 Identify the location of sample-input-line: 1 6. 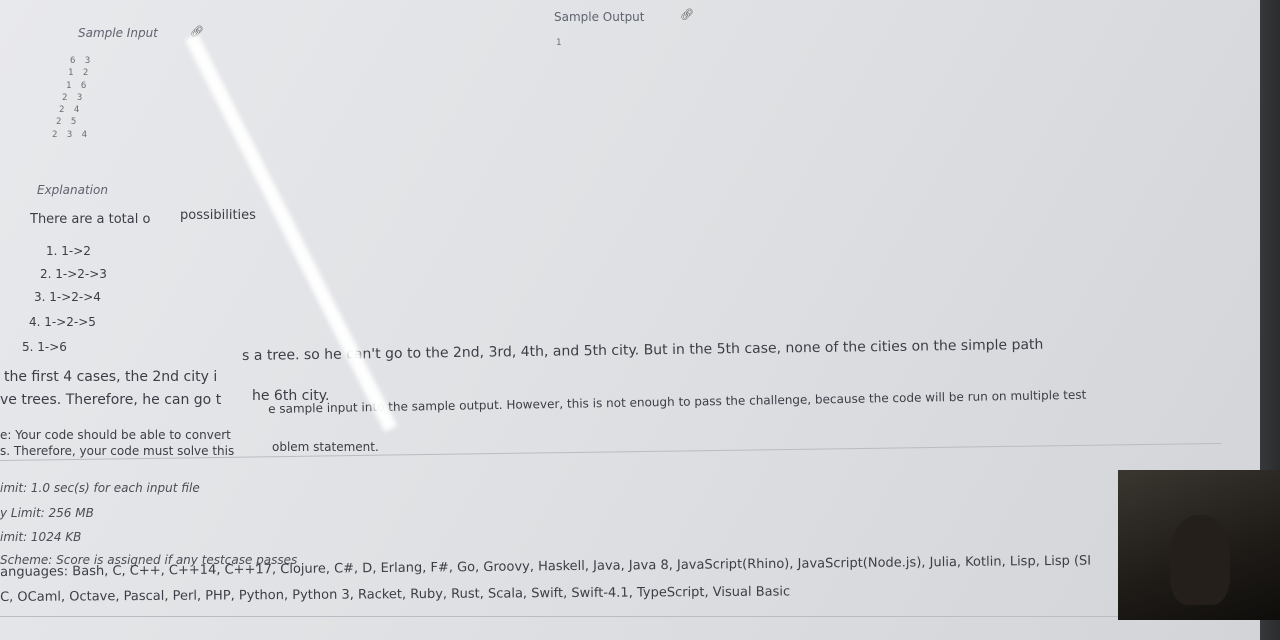
(77, 86).